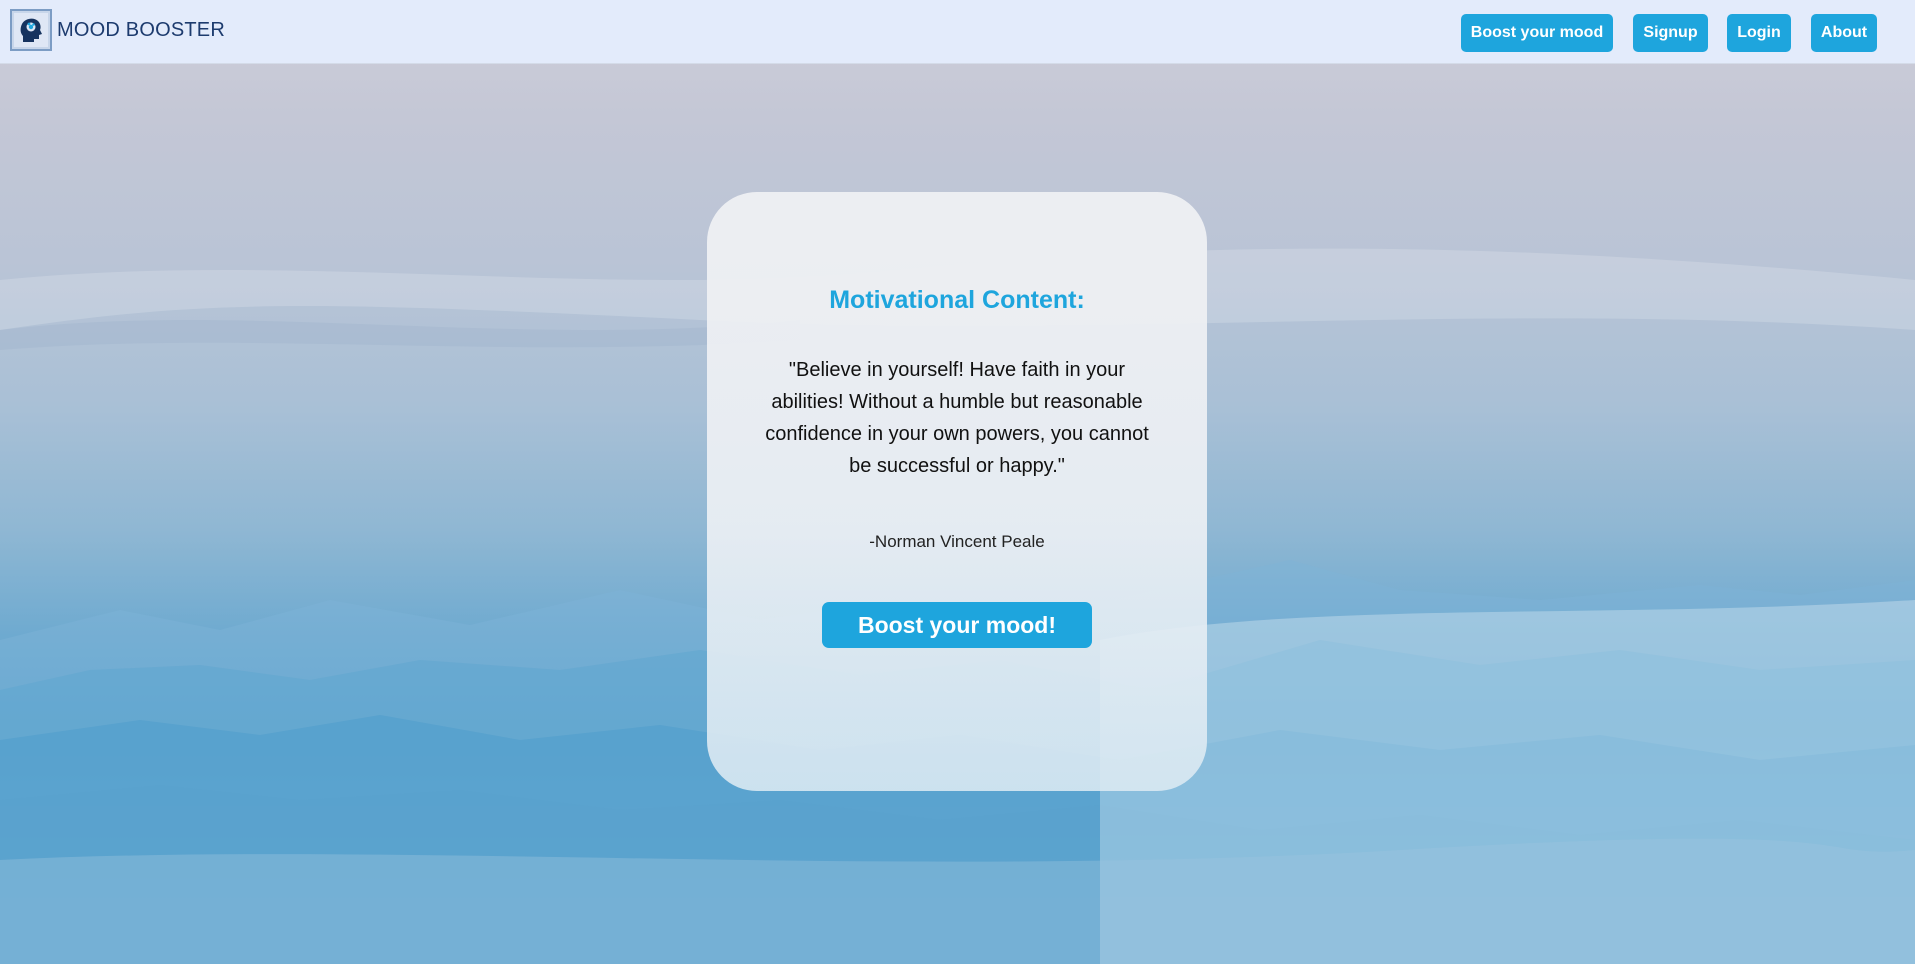  What do you see at coordinates (31, 30) in the screenshot?
I see `head-brain-icon` at bounding box center [31, 30].